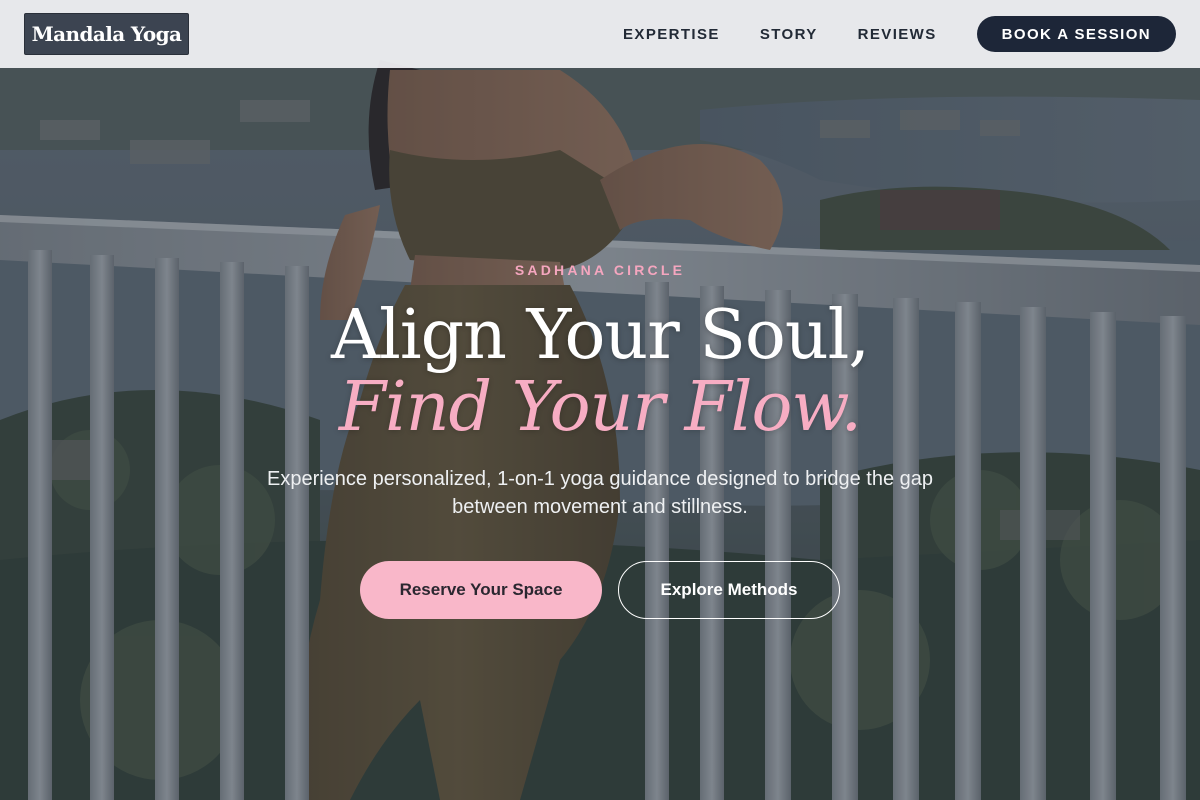 This screenshot has height=800, width=1200. Describe the element at coordinates (600, 335) in the screenshot. I see `hero-headline-line1: Align Your Soul,` at that location.